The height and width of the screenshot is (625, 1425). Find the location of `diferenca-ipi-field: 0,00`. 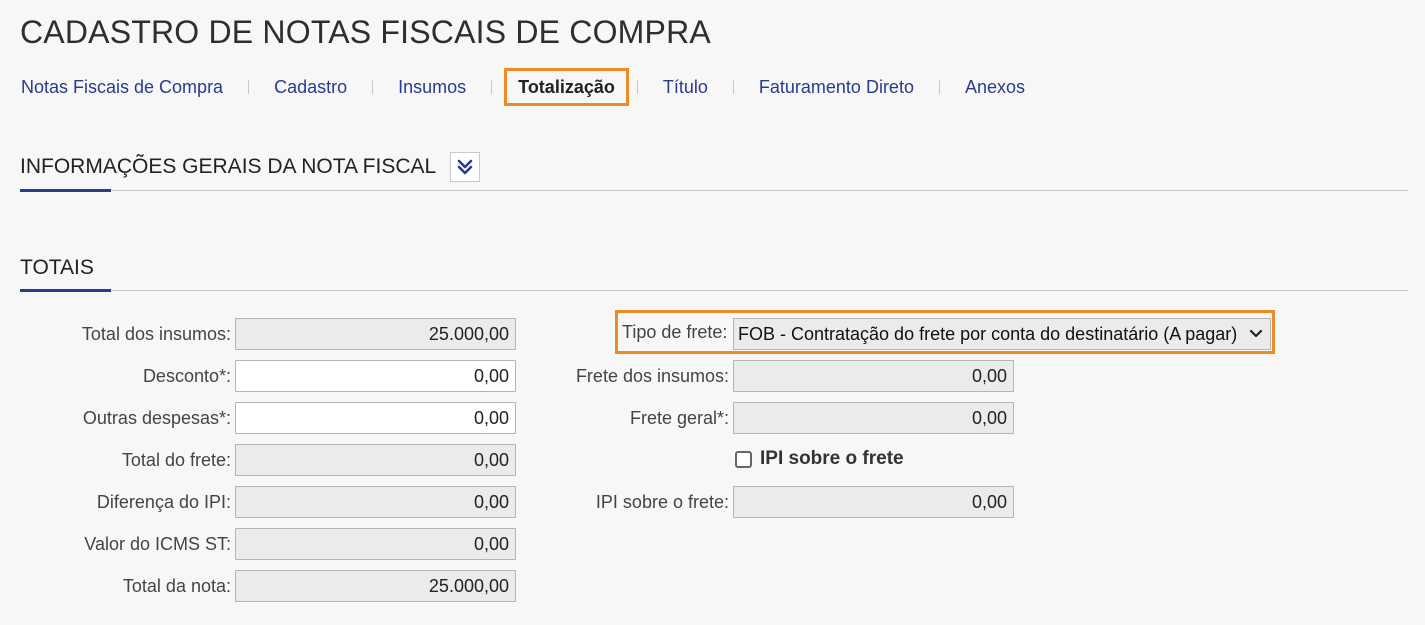

diferenca-ipi-field: 0,00 is located at coordinates (375, 502).